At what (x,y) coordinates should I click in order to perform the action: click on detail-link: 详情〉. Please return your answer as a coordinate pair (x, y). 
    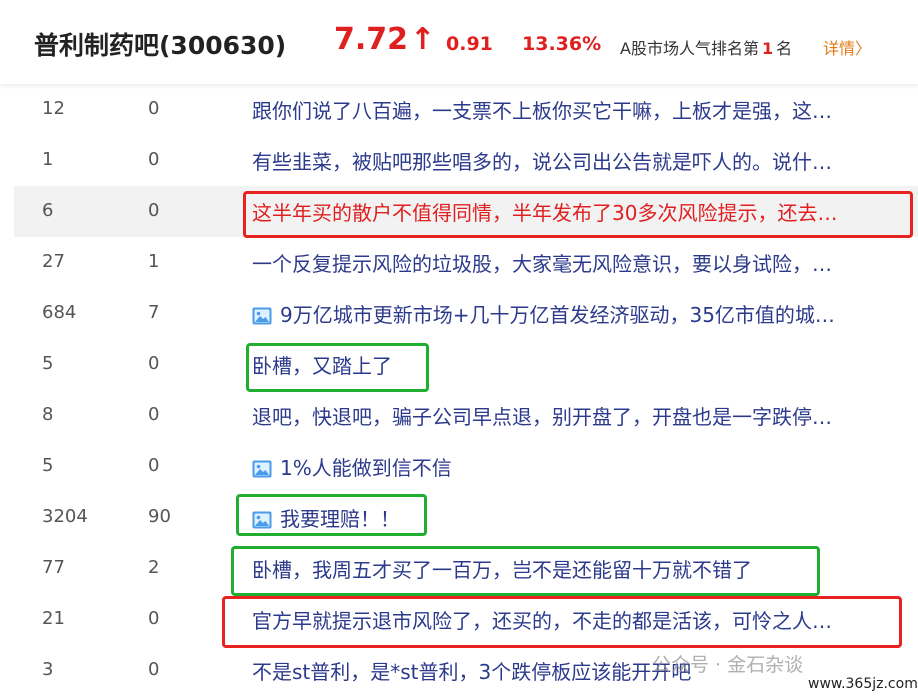
    Looking at the image, I should click on (847, 47).